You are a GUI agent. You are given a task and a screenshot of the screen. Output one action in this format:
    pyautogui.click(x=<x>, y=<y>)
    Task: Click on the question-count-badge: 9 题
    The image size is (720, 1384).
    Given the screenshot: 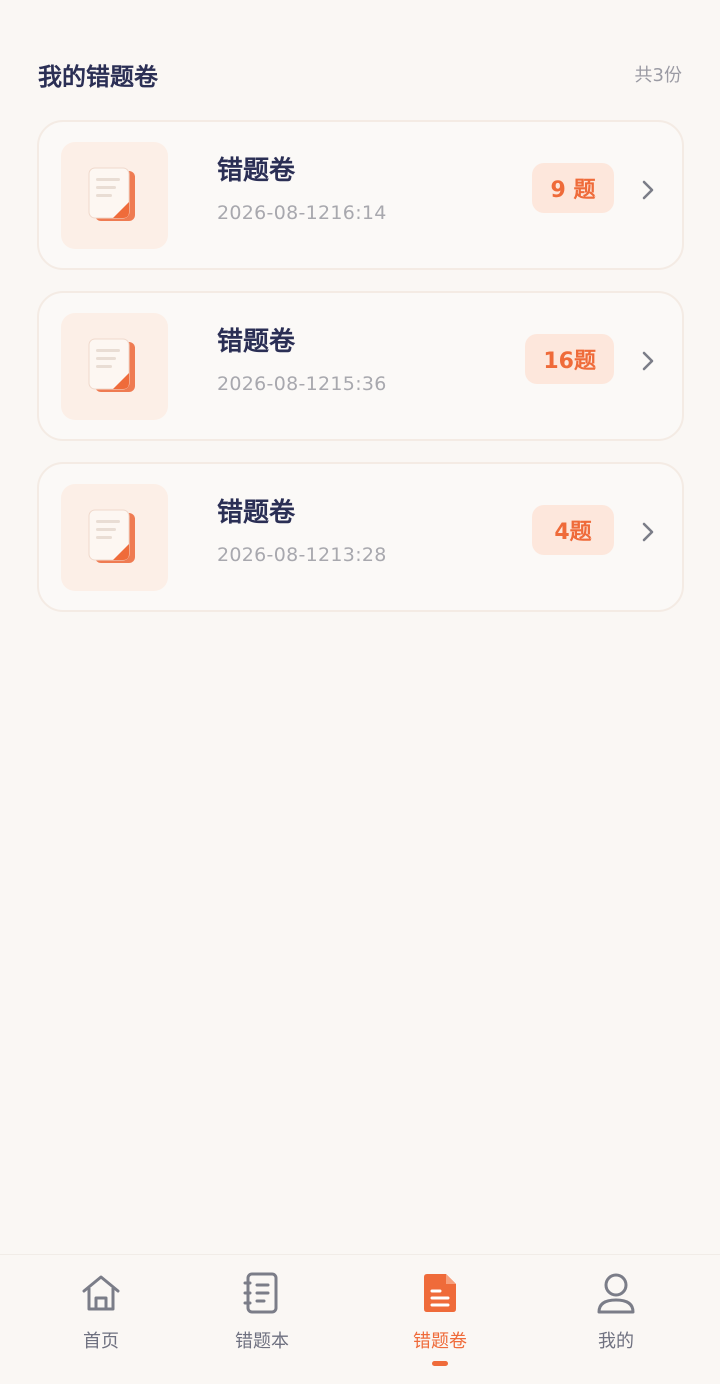 What is the action you would take?
    pyautogui.click(x=573, y=188)
    